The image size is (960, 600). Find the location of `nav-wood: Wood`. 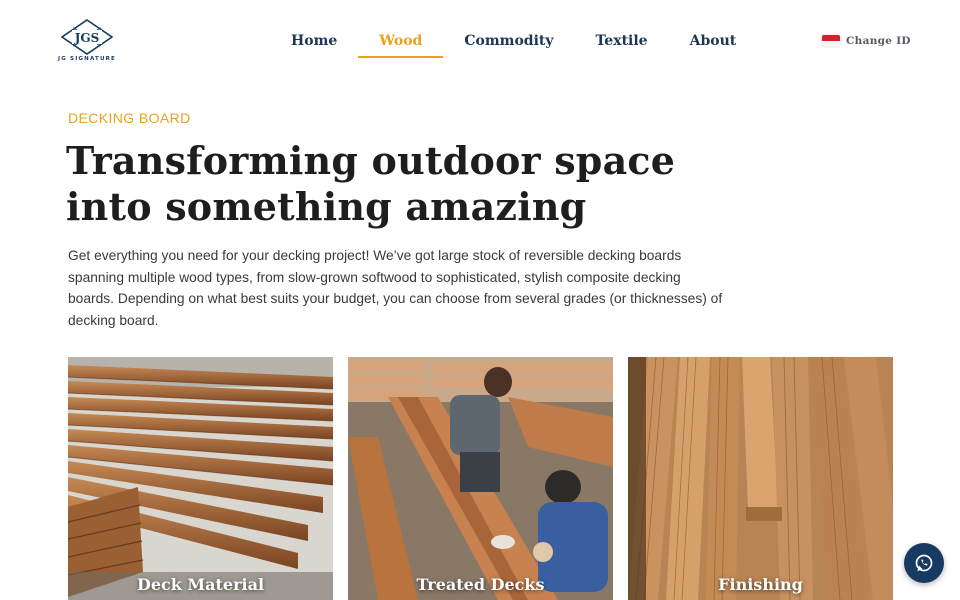

nav-wood: Wood is located at coordinates (401, 43).